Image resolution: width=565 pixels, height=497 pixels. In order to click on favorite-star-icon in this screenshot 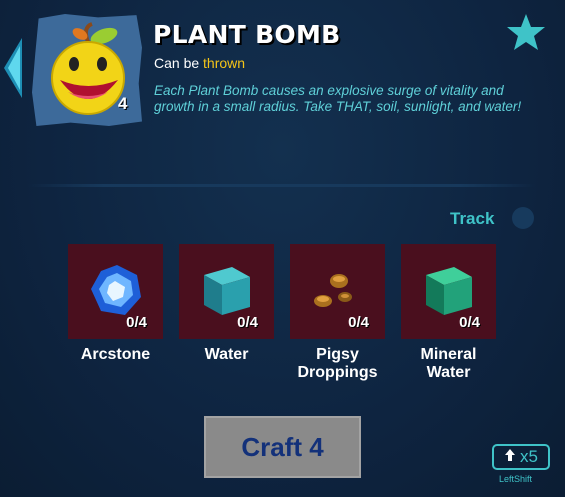, I will do `click(526, 32)`.